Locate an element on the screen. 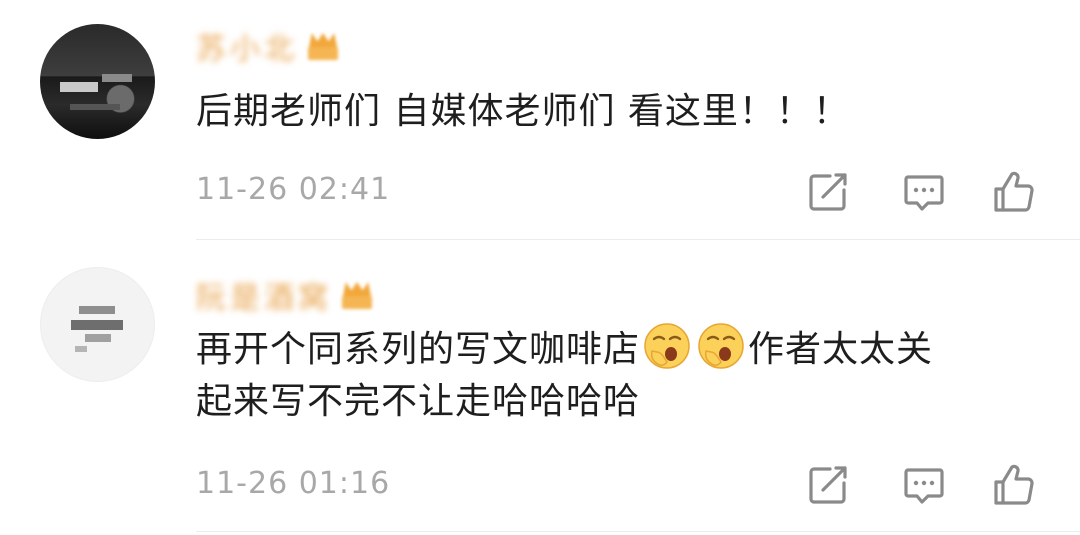 The height and width of the screenshot is (535, 1080). username: 阮是酒窝 is located at coordinates (285, 295).